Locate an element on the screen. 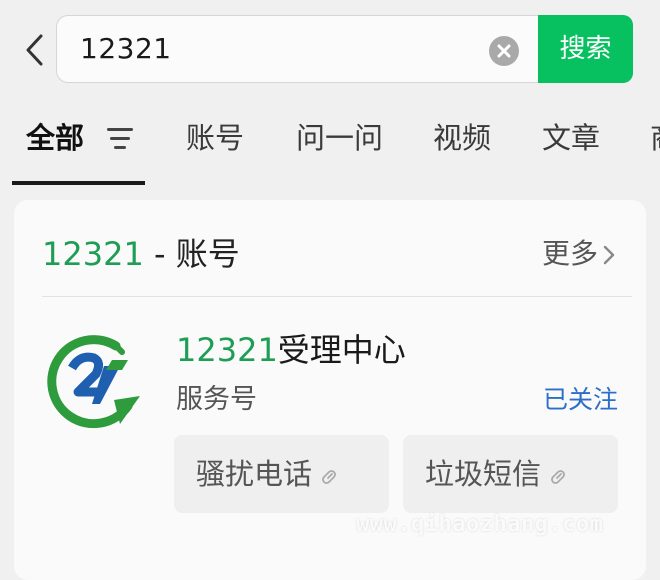  tab-all: 全部 is located at coordinates (55, 138).